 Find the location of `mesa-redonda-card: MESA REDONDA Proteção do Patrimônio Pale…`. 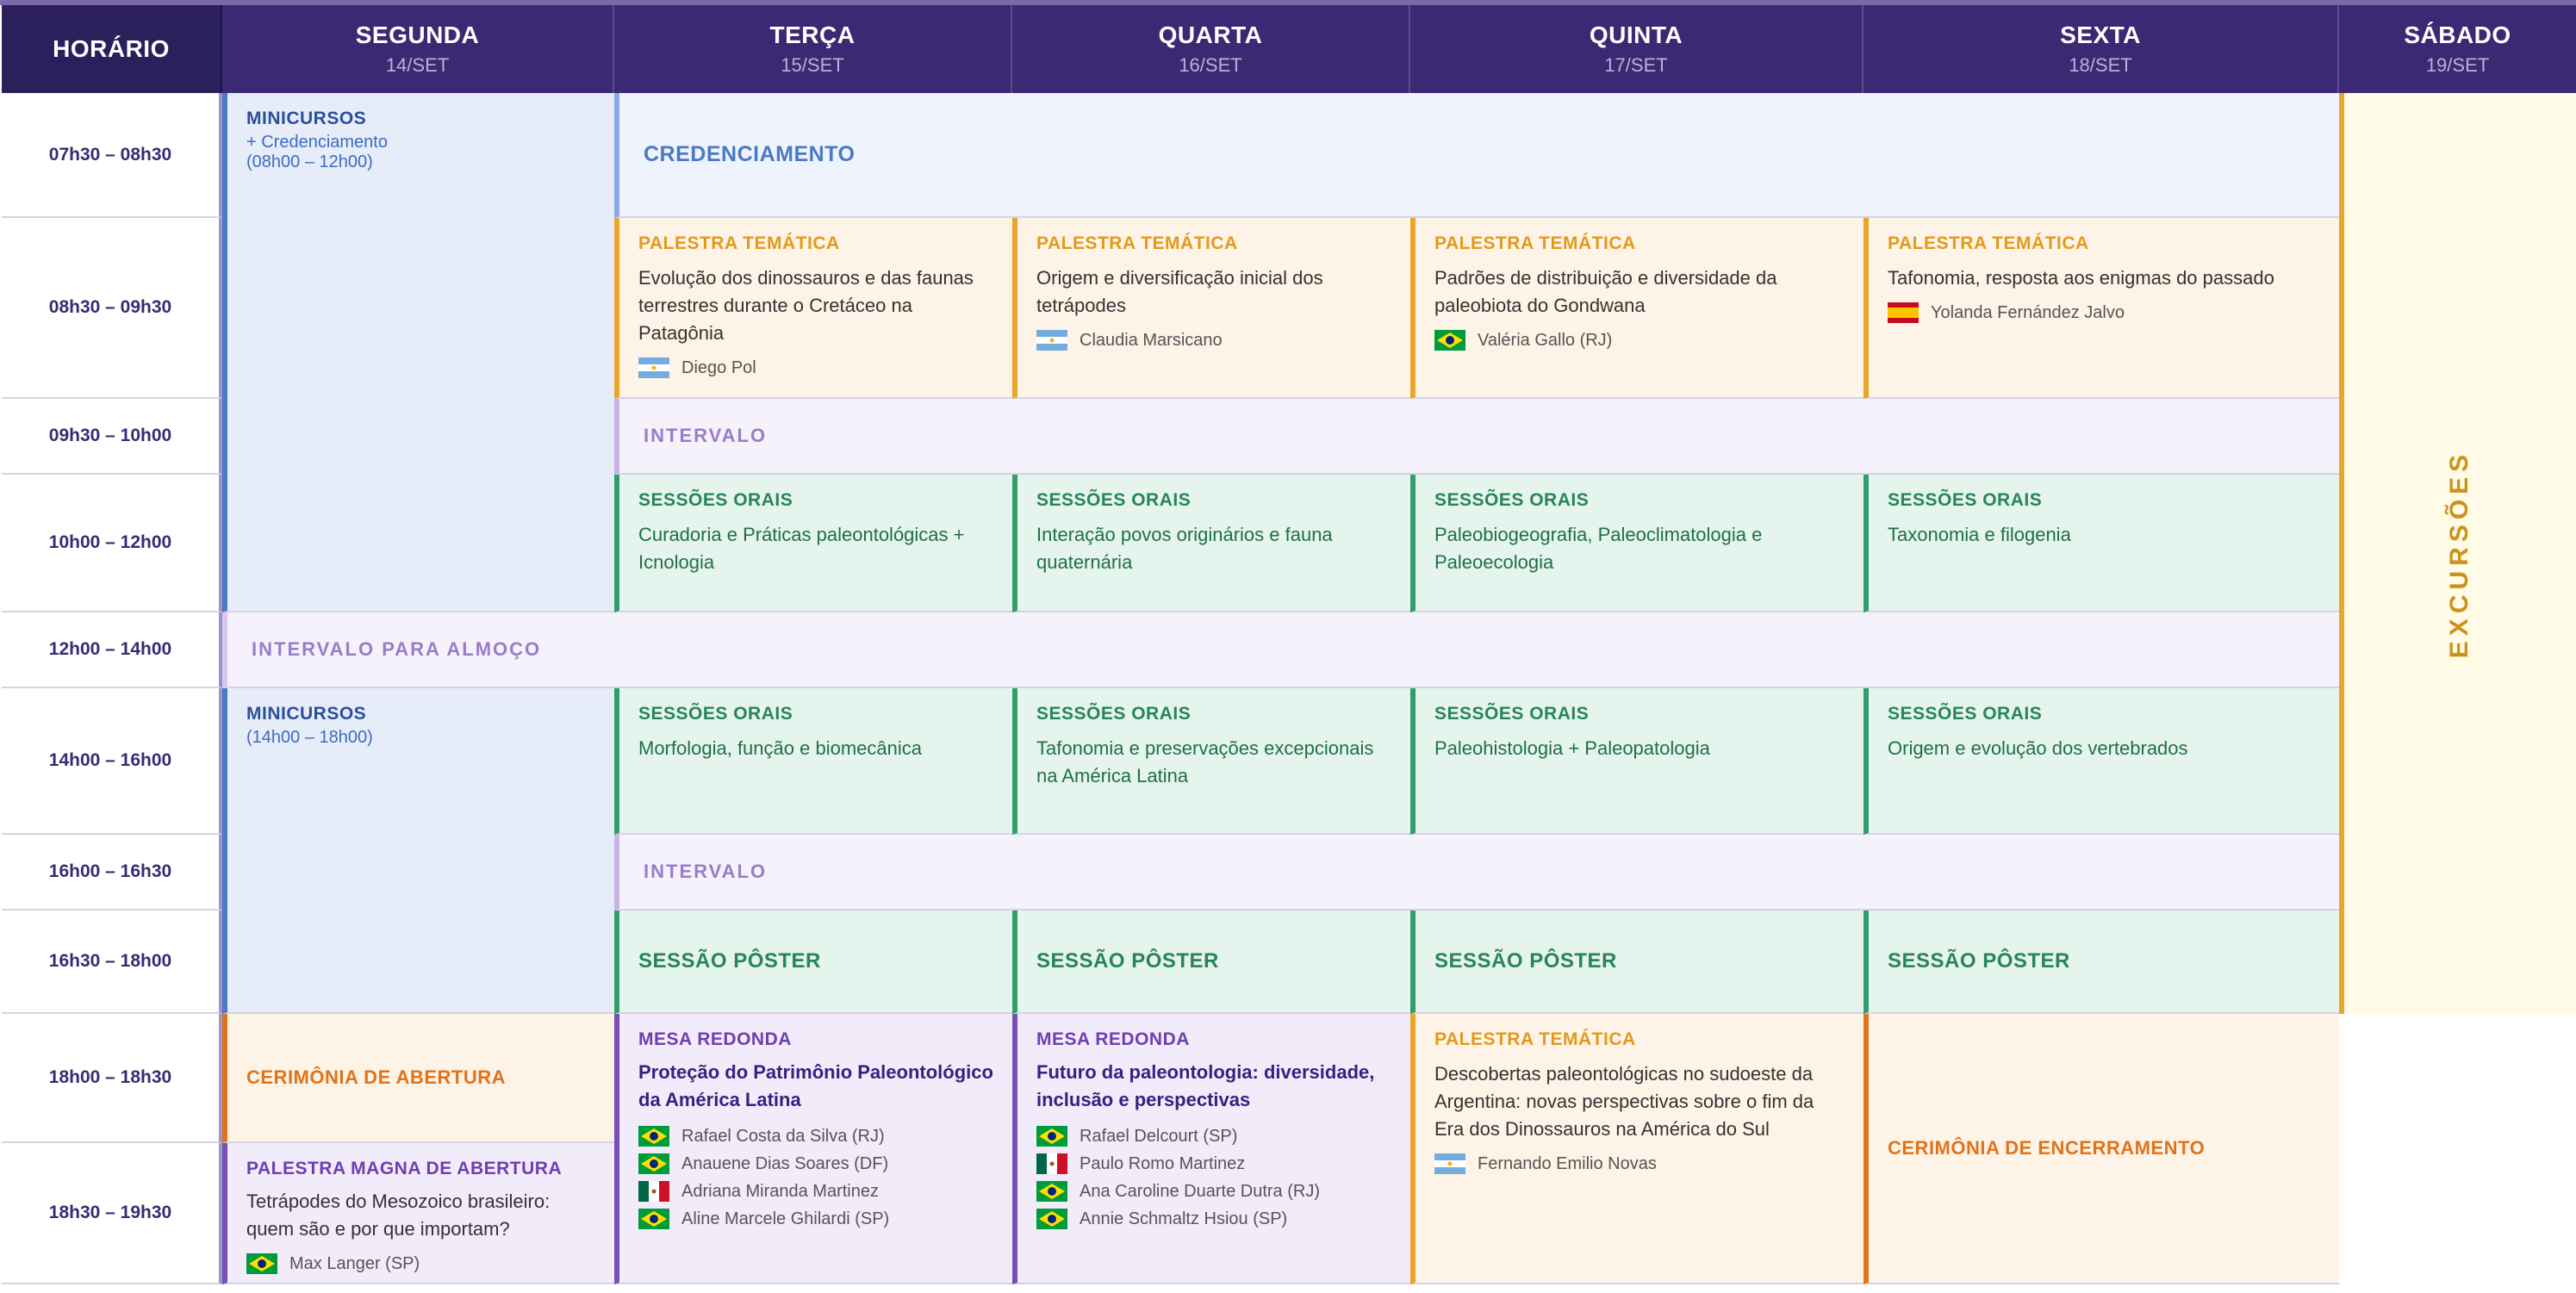

mesa-redonda-card: MESA REDONDA Proteção do Patrimônio Pale… is located at coordinates (813, 1149).